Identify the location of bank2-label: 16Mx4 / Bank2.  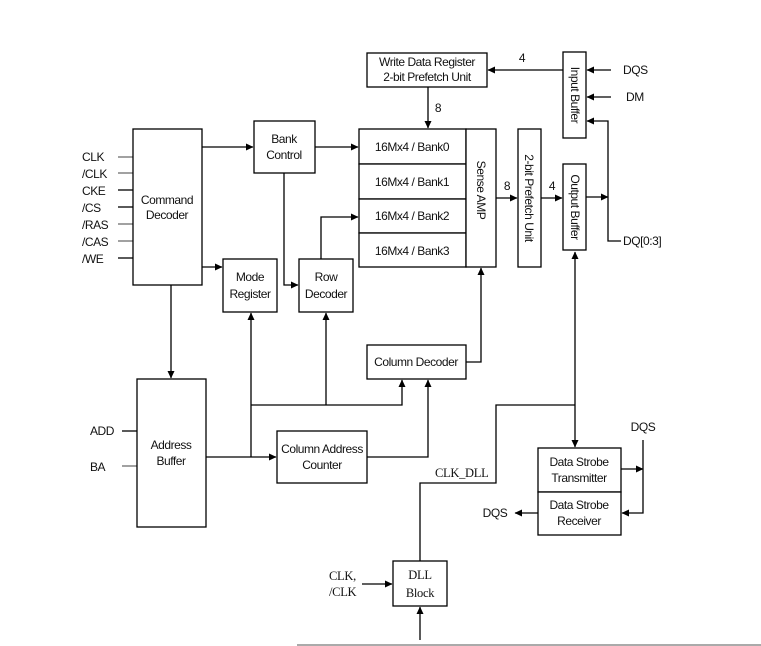
(412, 216).